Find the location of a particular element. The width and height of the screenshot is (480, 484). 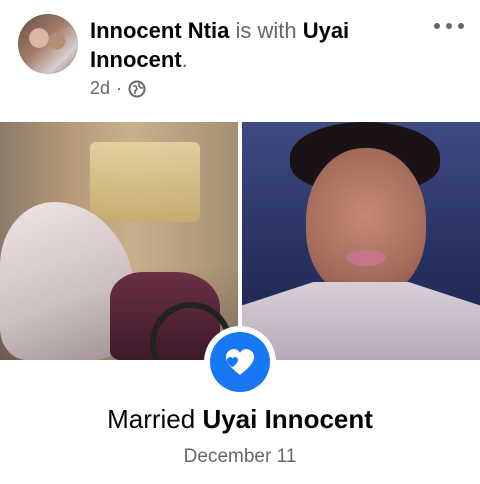

heart-icon is located at coordinates (240, 362).